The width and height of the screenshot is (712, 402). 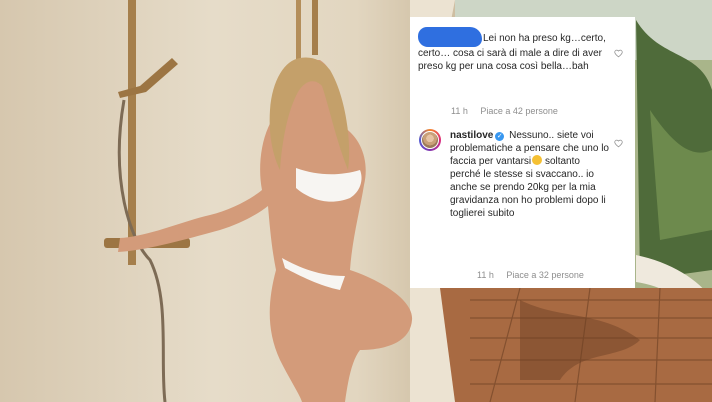 I want to click on comment-likes: Piace a 42 persone, so click(x=519, y=111).